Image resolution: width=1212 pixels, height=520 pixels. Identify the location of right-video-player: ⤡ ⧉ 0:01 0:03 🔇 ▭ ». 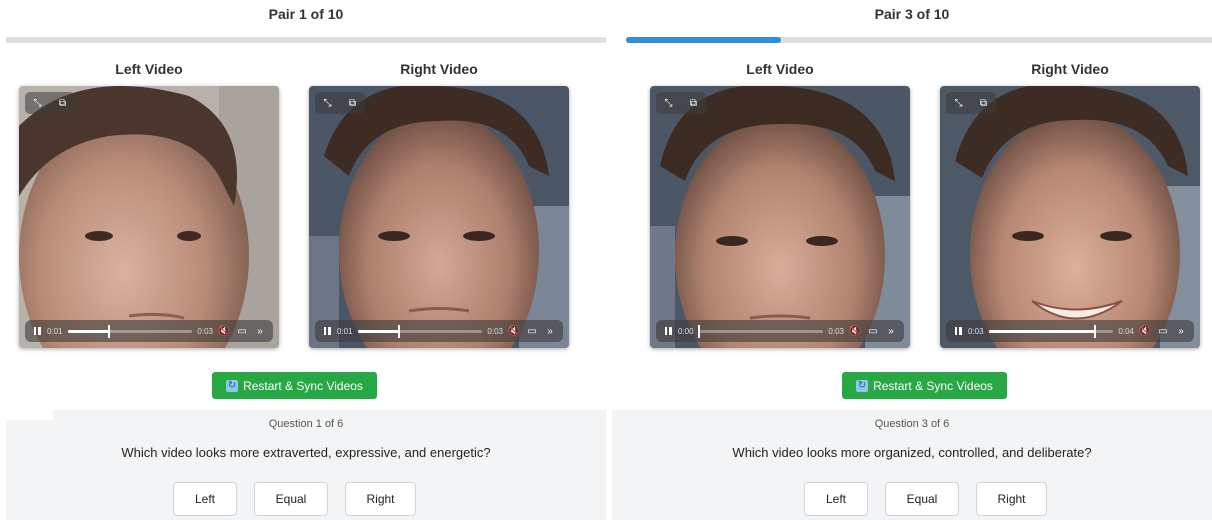
(439, 217).